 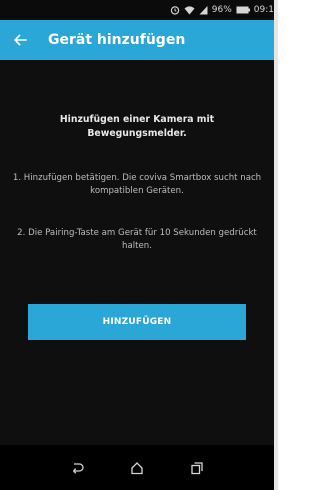 I want to click on home-icon, so click(x=137, y=468).